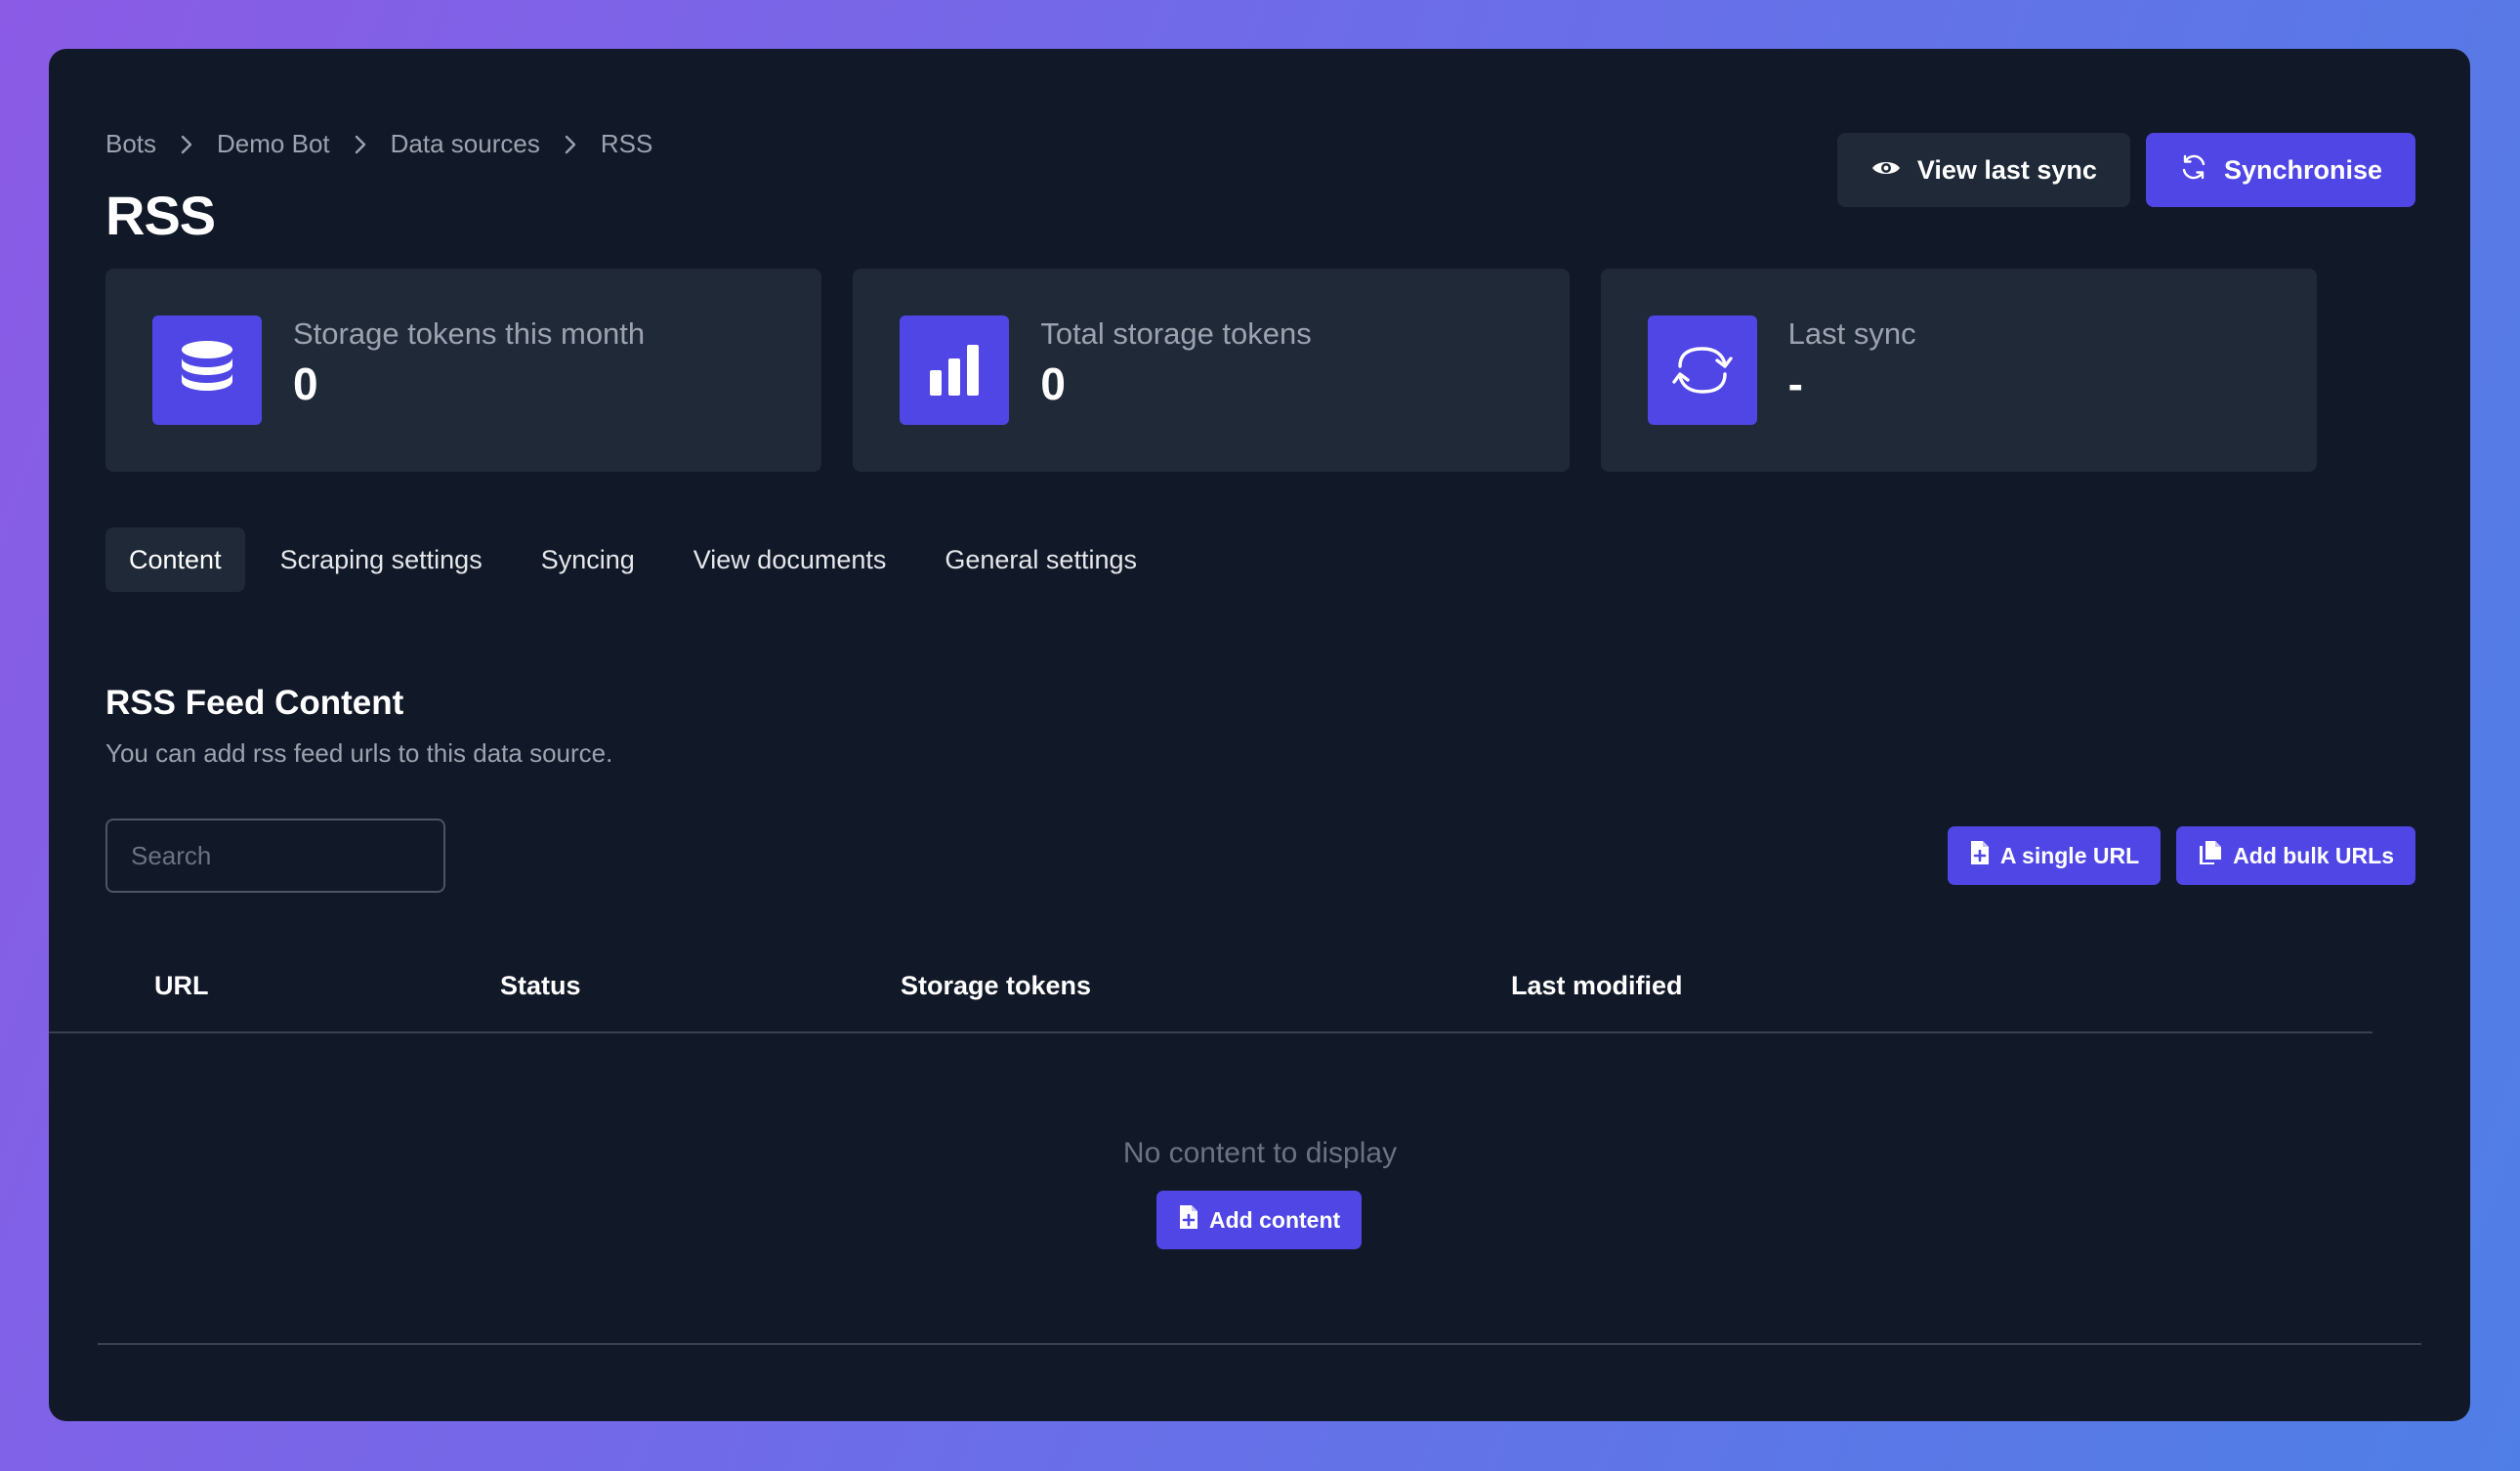 This screenshot has width=2520, height=1471. I want to click on files-icon, so click(2210, 855).